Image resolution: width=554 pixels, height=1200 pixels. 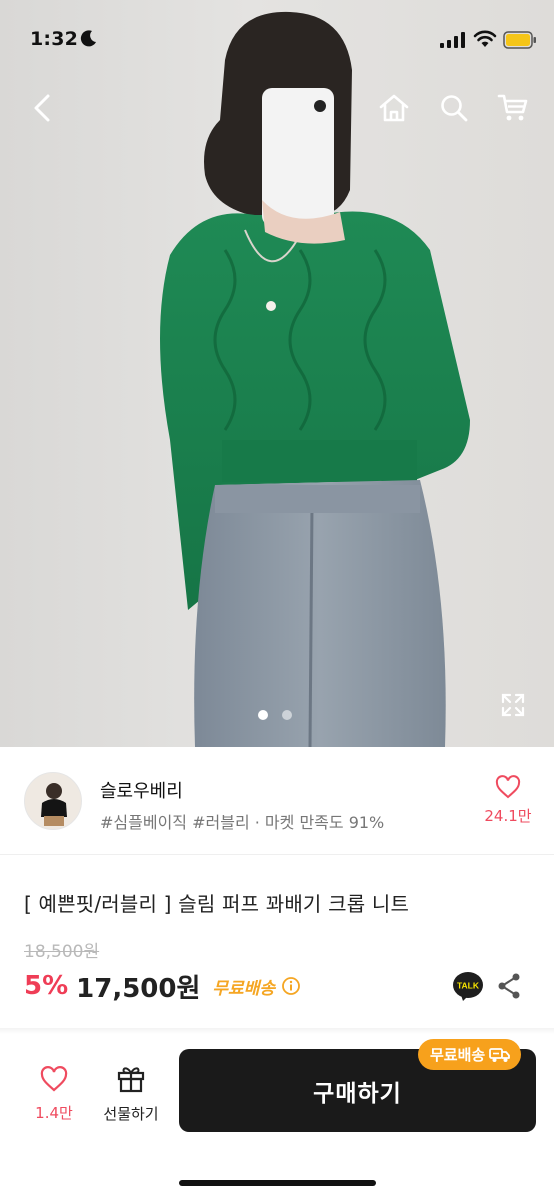 What do you see at coordinates (243, 988) in the screenshot?
I see `free-shipping-label: 무료배송` at bounding box center [243, 988].